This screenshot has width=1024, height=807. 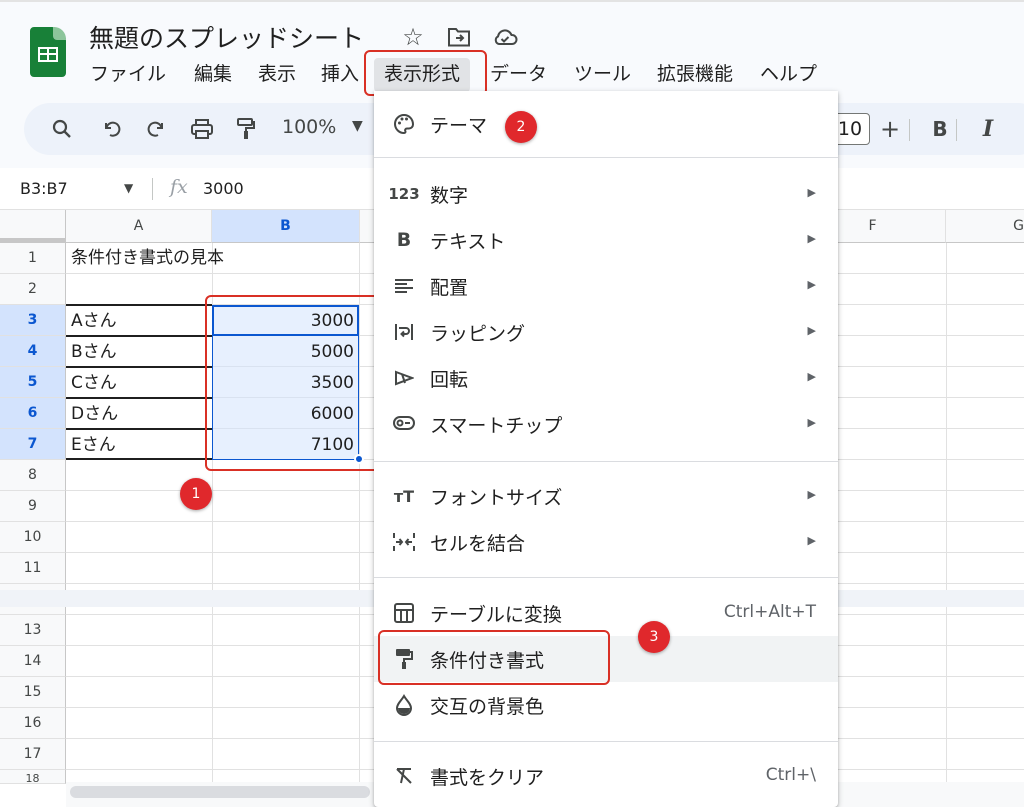 I want to click on menu-item-alternating-colors: 交互の背景色, so click(x=606, y=705).